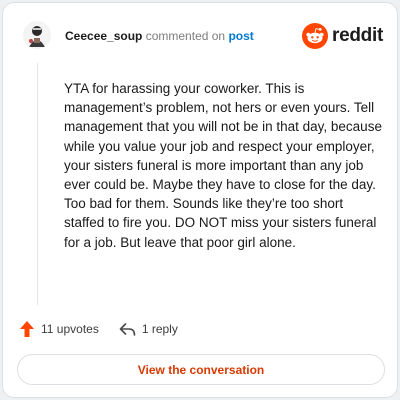 The image size is (400, 400). I want to click on reply-button: 1 reply, so click(148, 329).